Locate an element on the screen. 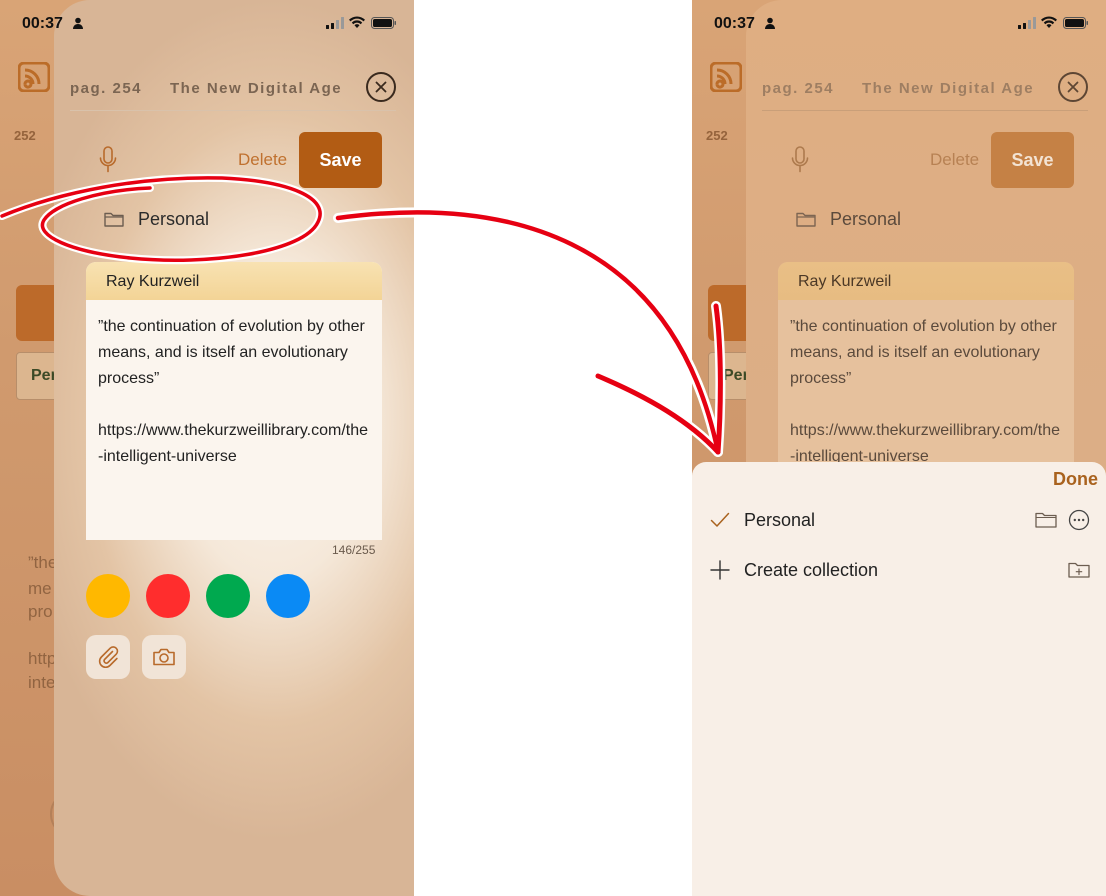 The height and width of the screenshot is (896, 1106). background-quote-line: me is located at coordinates (40, 588).